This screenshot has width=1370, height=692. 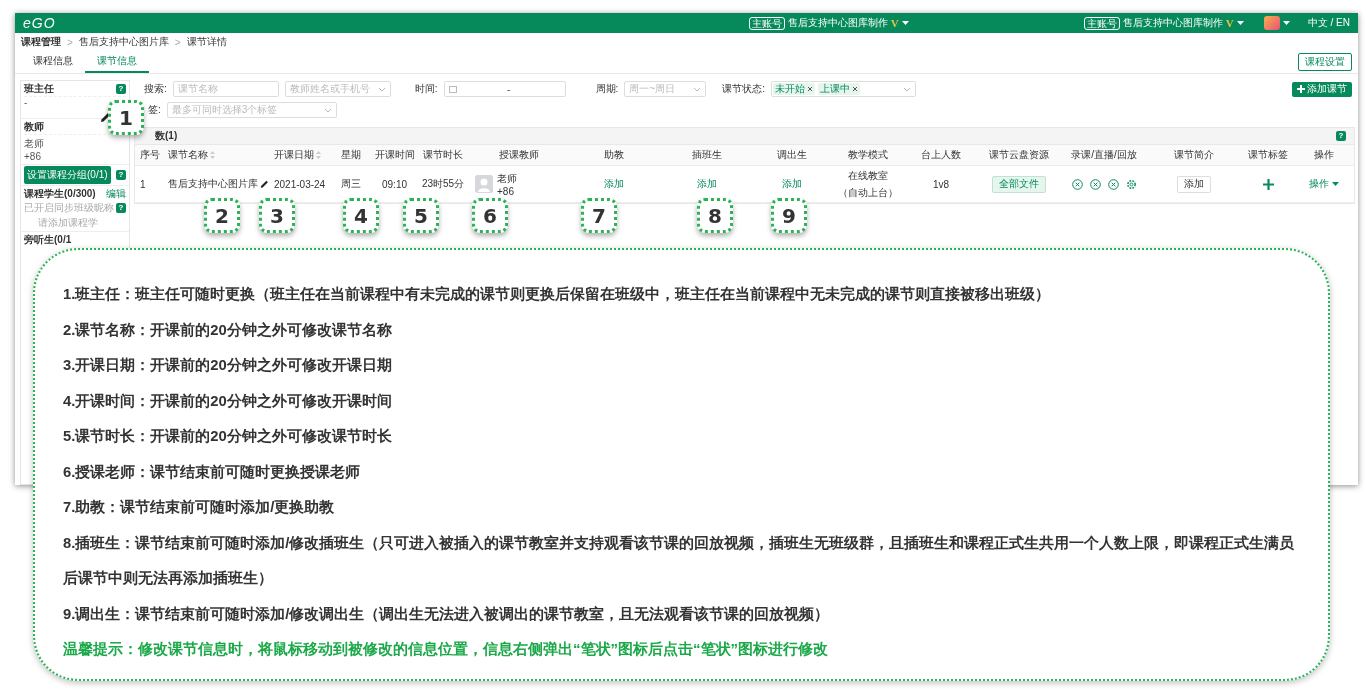 What do you see at coordinates (206, 42) in the screenshot?
I see `breadcrumb-item: 课节详情` at bounding box center [206, 42].